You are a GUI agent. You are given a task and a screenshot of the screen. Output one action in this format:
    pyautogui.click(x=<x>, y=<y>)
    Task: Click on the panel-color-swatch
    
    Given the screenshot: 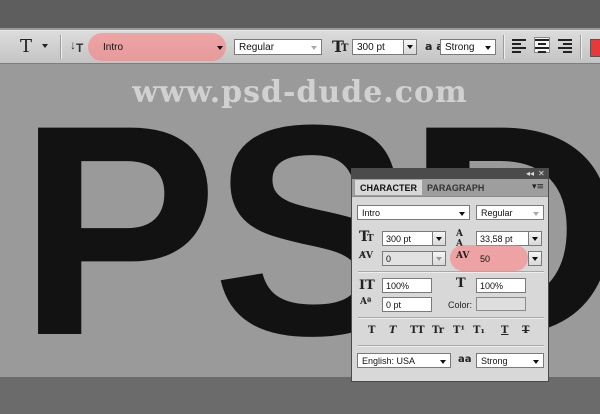 What is the action you would take?
    pyautogui.click(x=501, y=304)
    